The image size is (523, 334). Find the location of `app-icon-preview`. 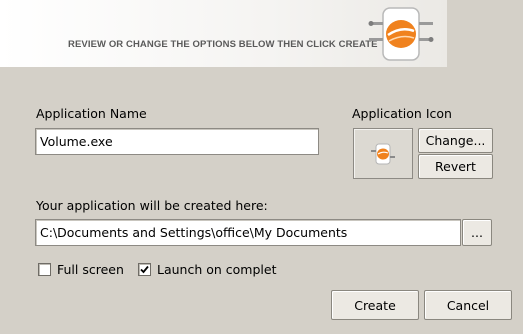

app-icon-preview is located at coordinates (383, 153).